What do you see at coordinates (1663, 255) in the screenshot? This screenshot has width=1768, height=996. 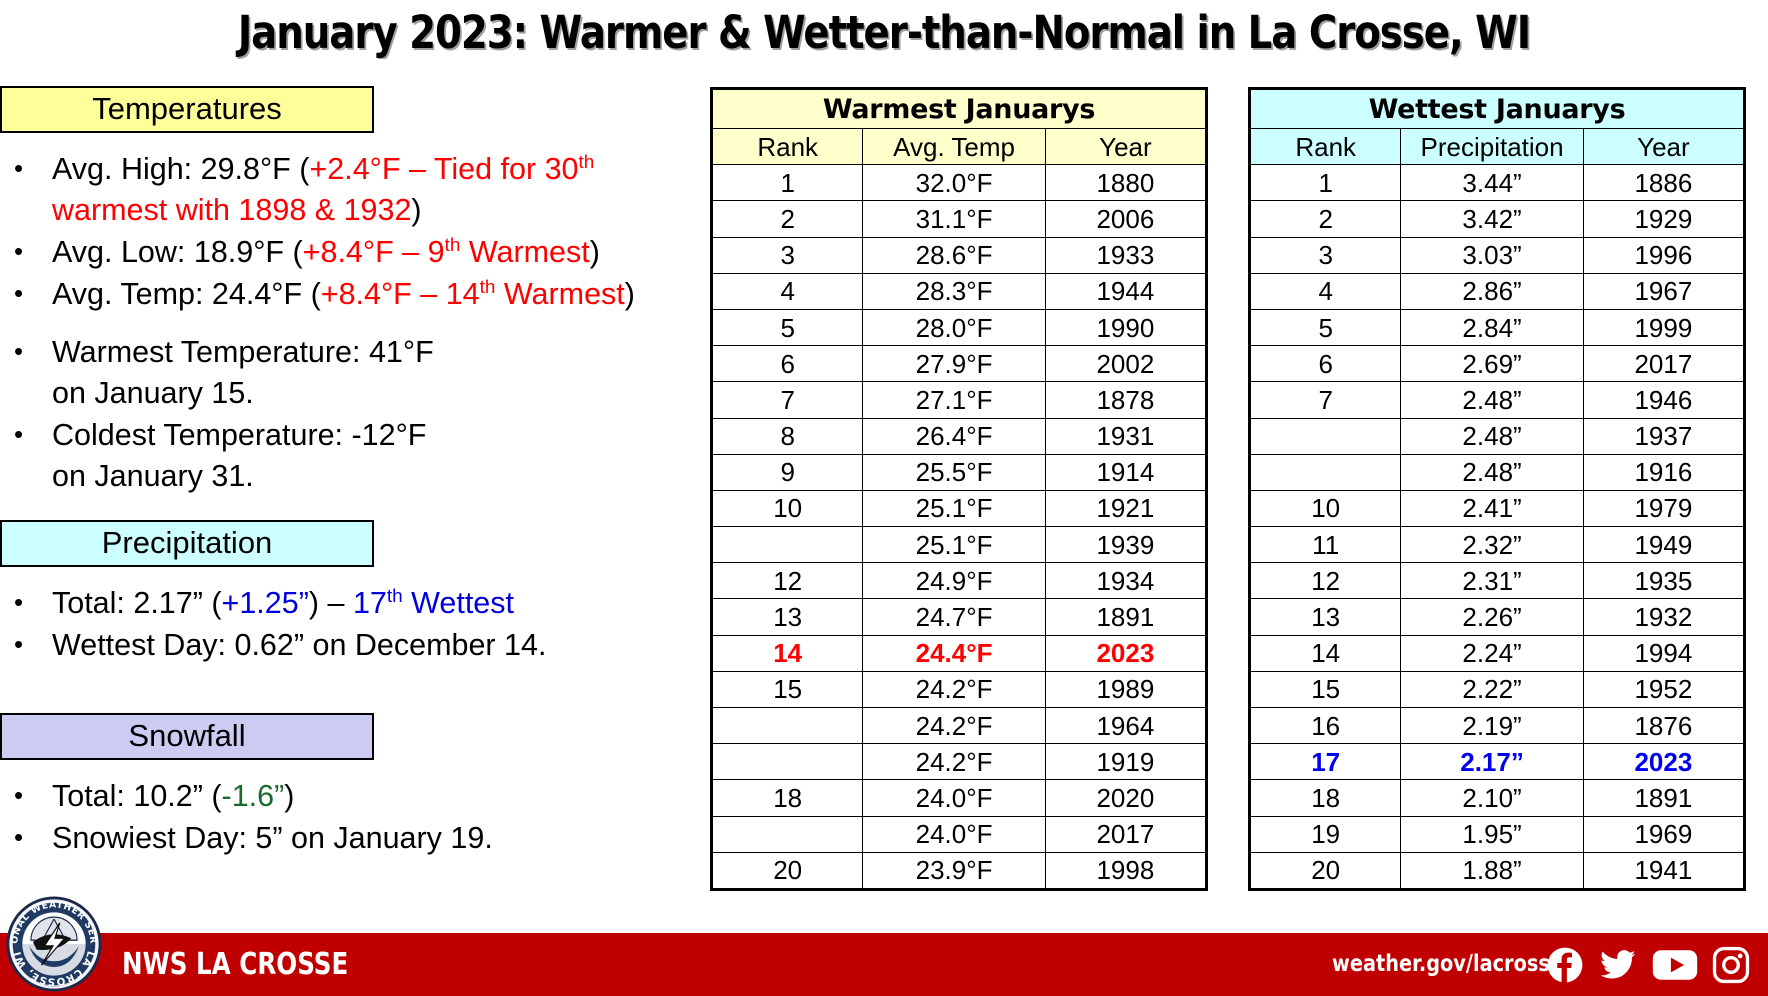 I see `cell-year: 1996` at bounding box center [1663, 255].